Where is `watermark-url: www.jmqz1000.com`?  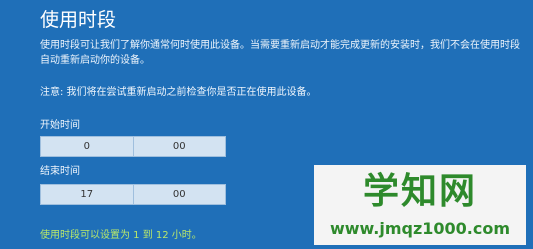
watermark-url: www.jmqz1000.com is located at coordinates (420, 228).